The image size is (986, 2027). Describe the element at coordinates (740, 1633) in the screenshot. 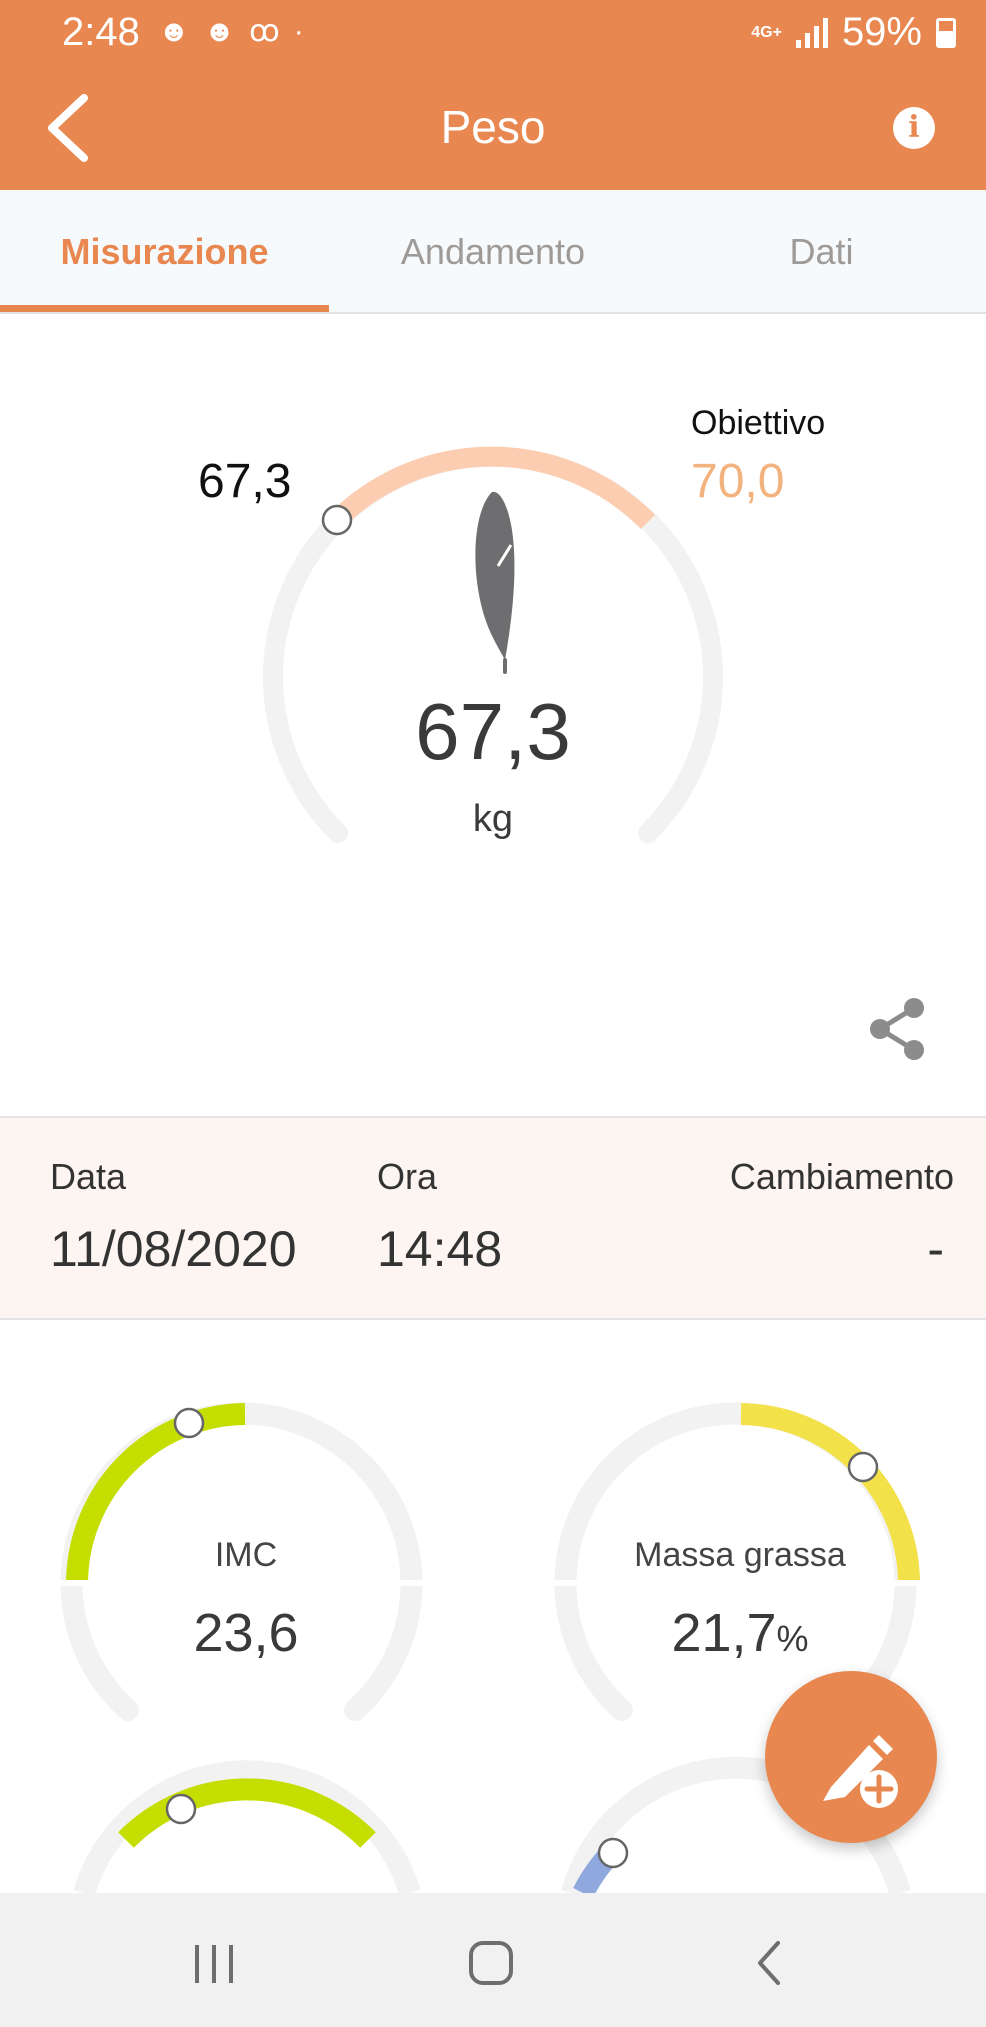

I see `fat-mass-value: 21,7%` at that location.